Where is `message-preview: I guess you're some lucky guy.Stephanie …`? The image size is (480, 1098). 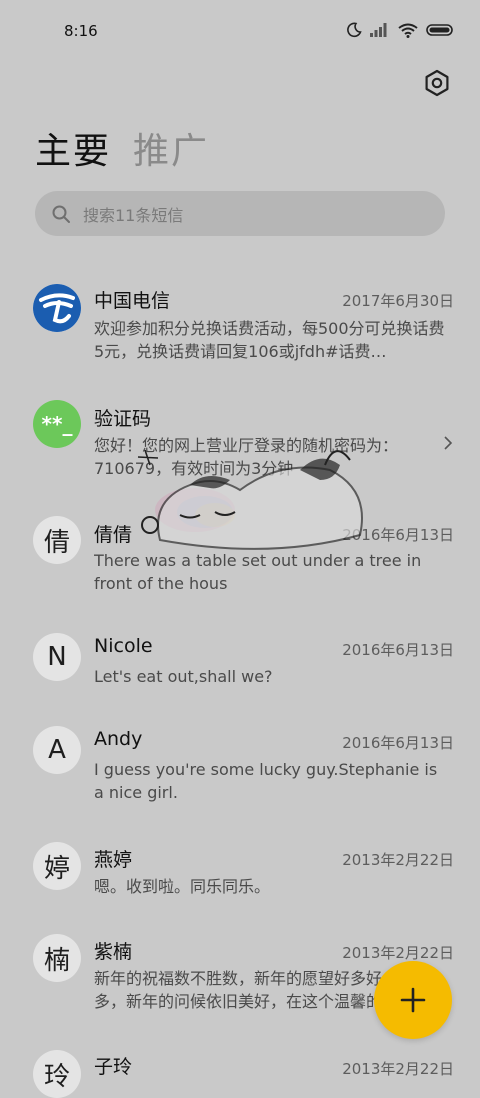 message-preview: I guess you're some lucky guy.Stephanie … is located at coordinates (266, 781).